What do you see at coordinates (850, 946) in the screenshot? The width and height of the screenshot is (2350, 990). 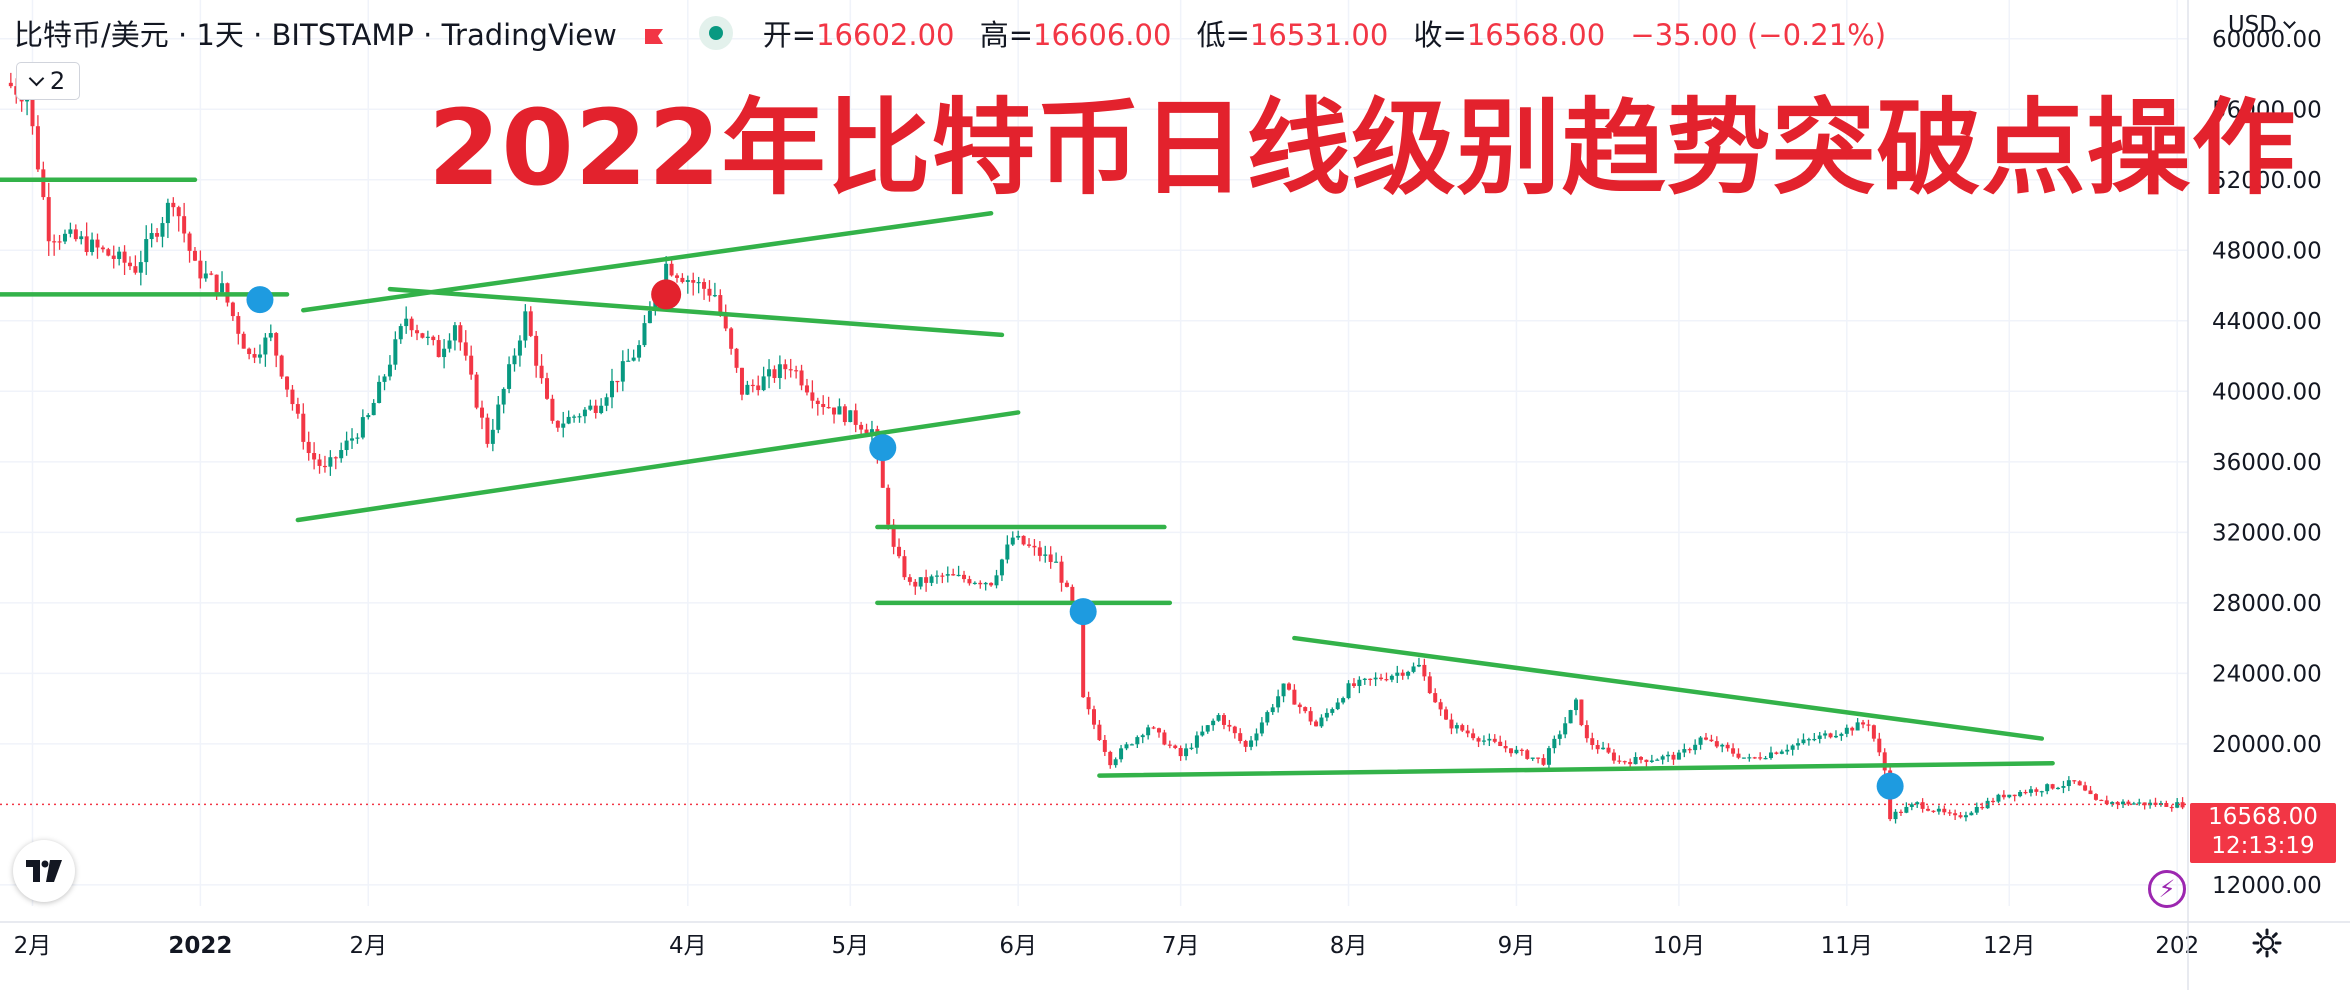 I see `x-tick-label: 5月` at bounding box center [850, 946].